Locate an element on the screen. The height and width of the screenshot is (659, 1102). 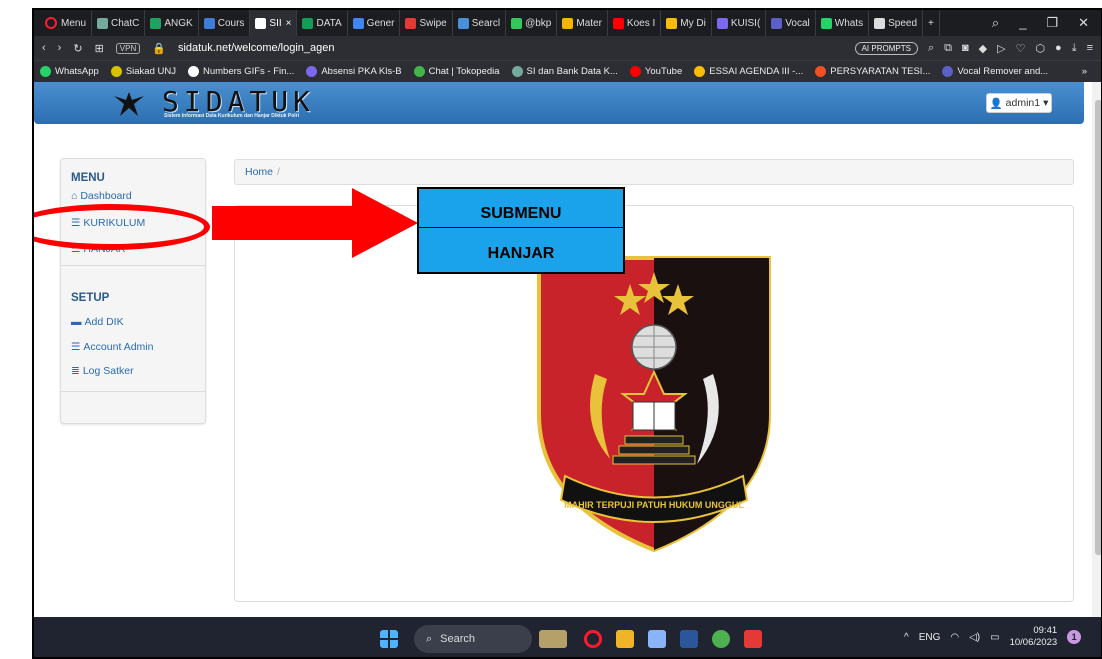
easy-setup-icon: ≡ is located at coordinates (1090, 48).